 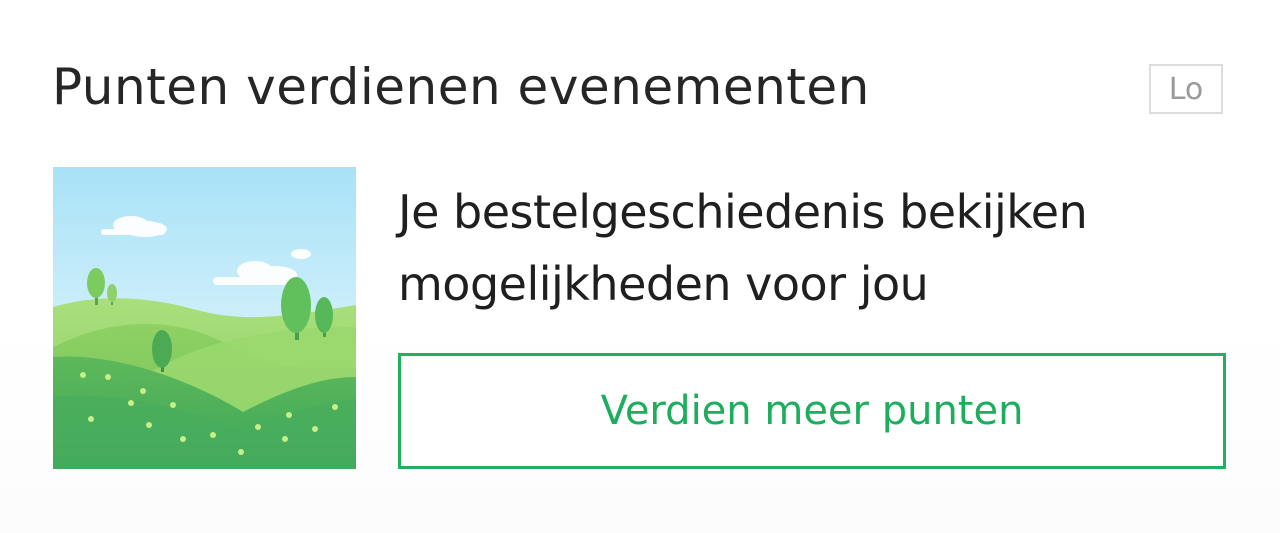 I want to click on badge-button: Lo, so click(x=1186, y=89).